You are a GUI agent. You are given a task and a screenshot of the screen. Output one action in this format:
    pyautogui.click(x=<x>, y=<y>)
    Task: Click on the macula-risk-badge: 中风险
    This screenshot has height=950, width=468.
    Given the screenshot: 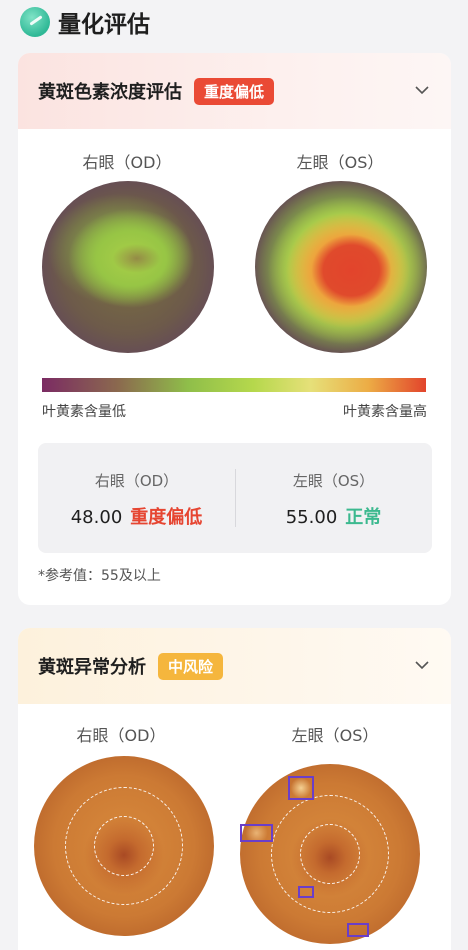 What is the action you would take?
    pyautogui.click(x=191, y=666)
    